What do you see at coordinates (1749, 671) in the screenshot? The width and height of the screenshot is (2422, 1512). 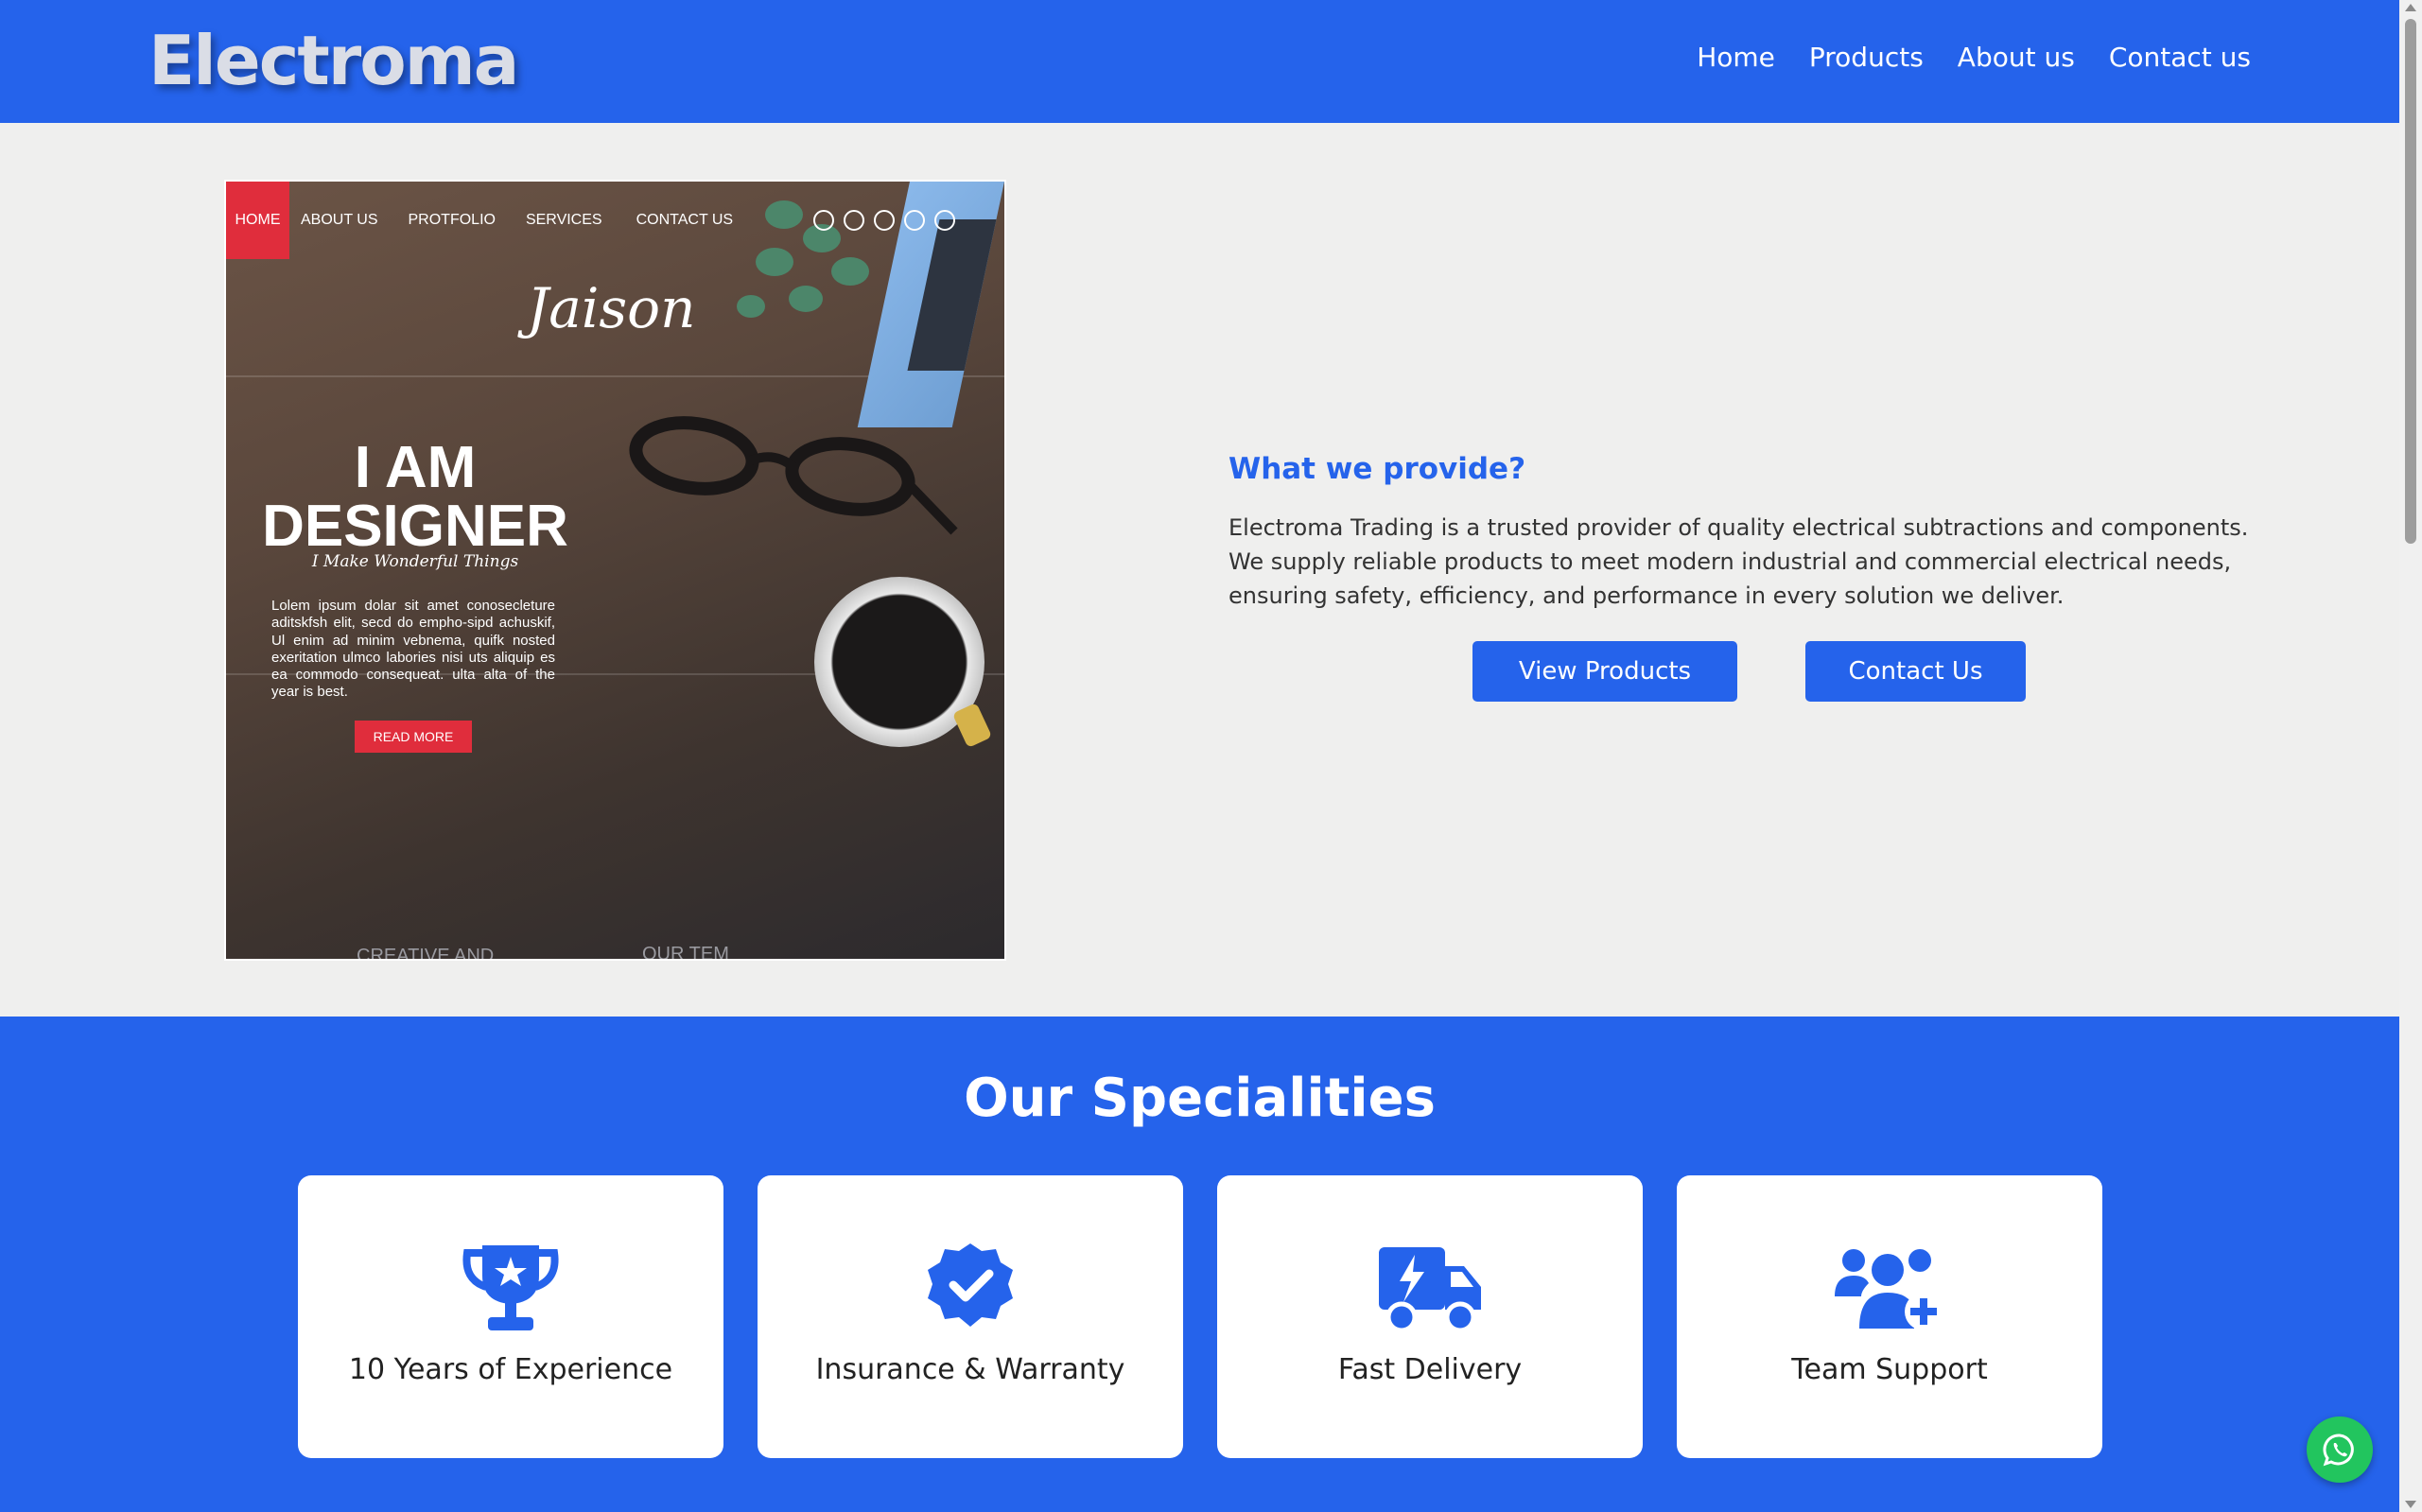 I see `hero-buttons: View Products Contact Us` at bounding box center [1749, 671].